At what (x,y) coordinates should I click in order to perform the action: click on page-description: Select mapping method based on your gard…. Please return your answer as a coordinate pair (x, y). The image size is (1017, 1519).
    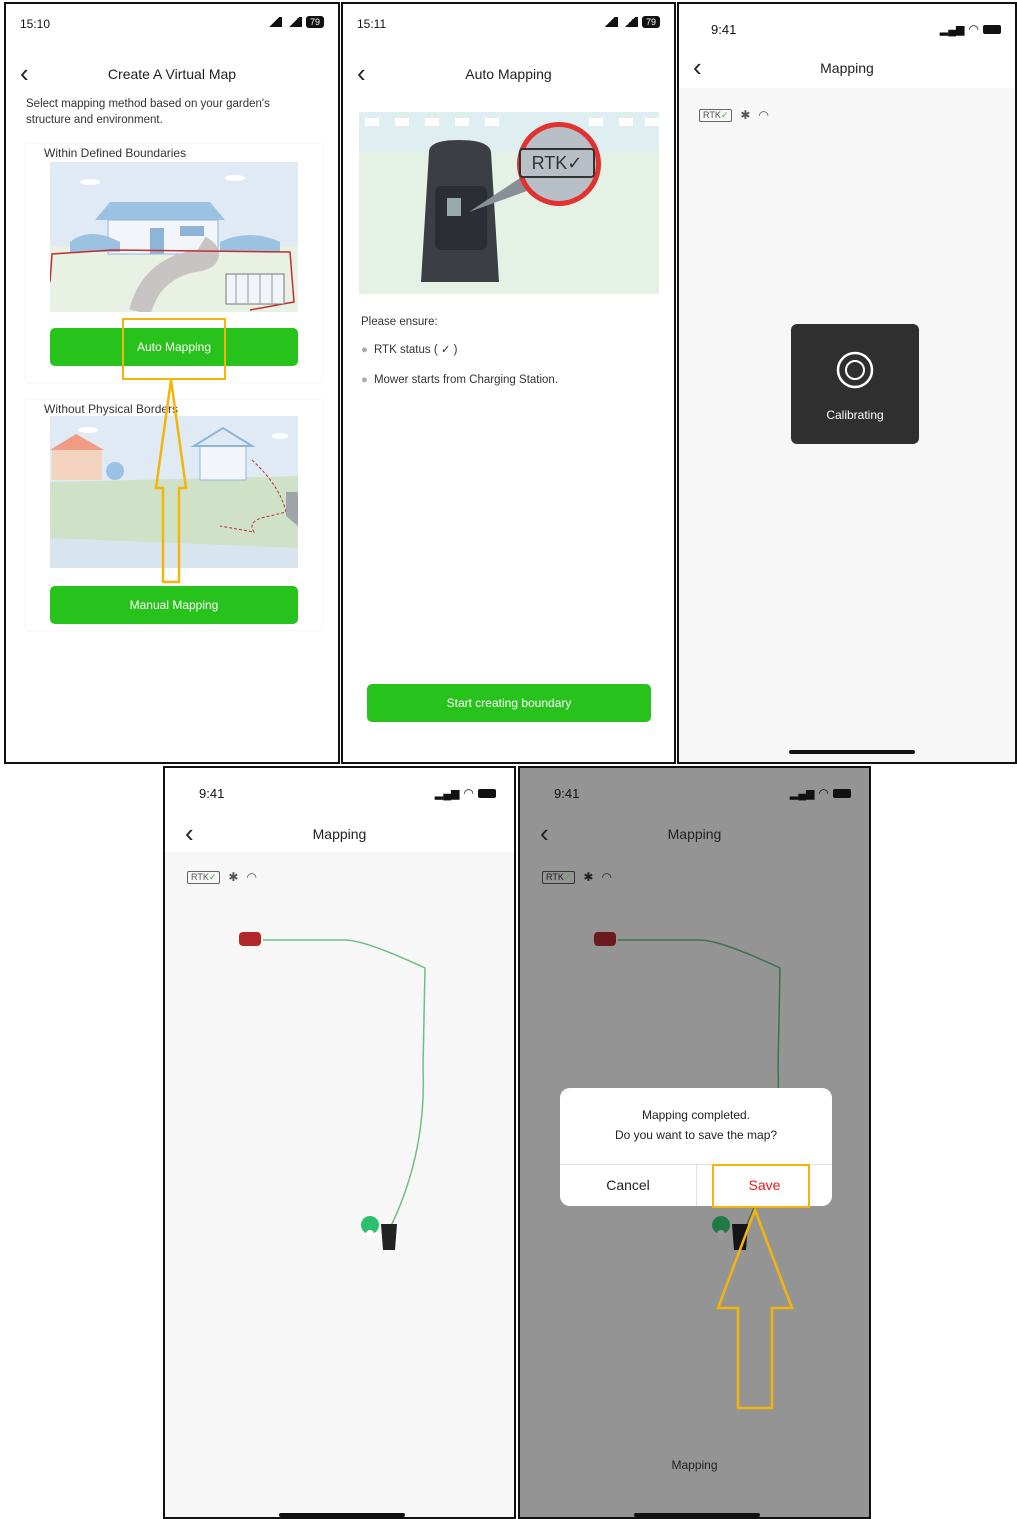
    Looking at the image, I should click on (148, 112).